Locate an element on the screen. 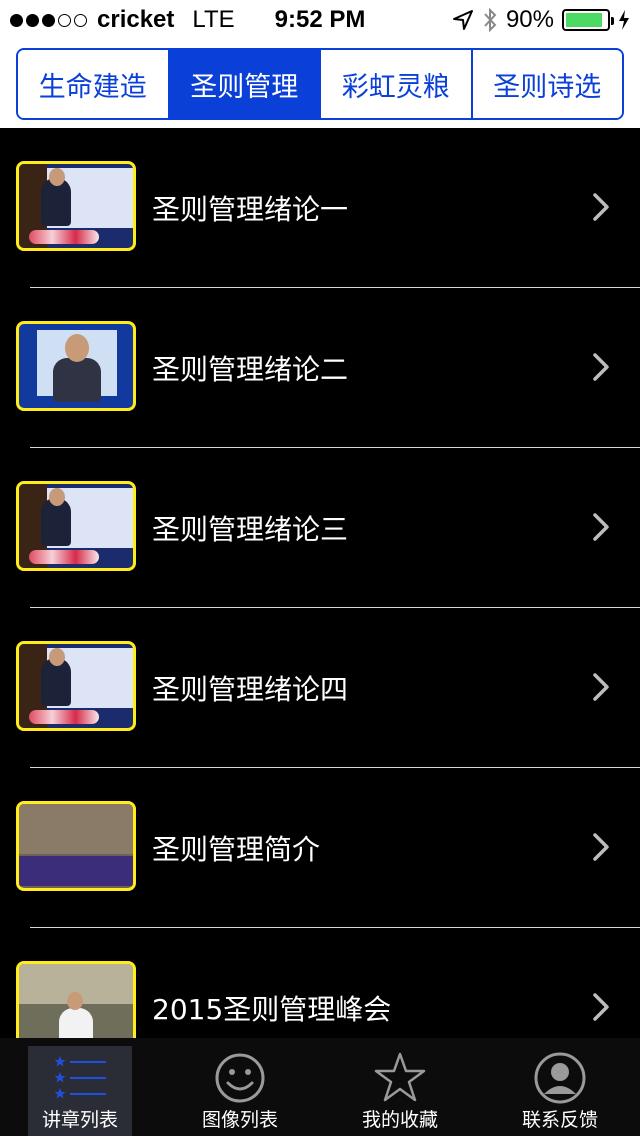 The width and height of the screenshot is (640, 1136). tab-label: 讲章列表 is located at coordinates (79, 1120).